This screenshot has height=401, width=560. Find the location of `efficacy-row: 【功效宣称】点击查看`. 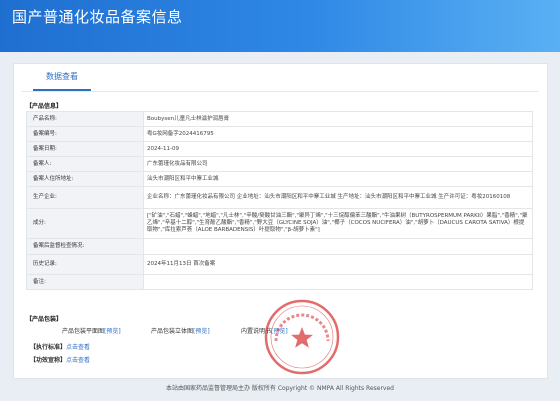

efficacy-row: 【功效宣称】点击查看 is located at coordinates (60, 359).